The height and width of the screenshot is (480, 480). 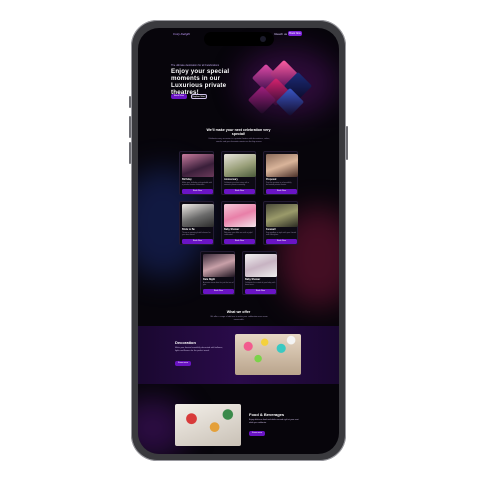 I want to click on baby-image, so click(x=260, y=265).